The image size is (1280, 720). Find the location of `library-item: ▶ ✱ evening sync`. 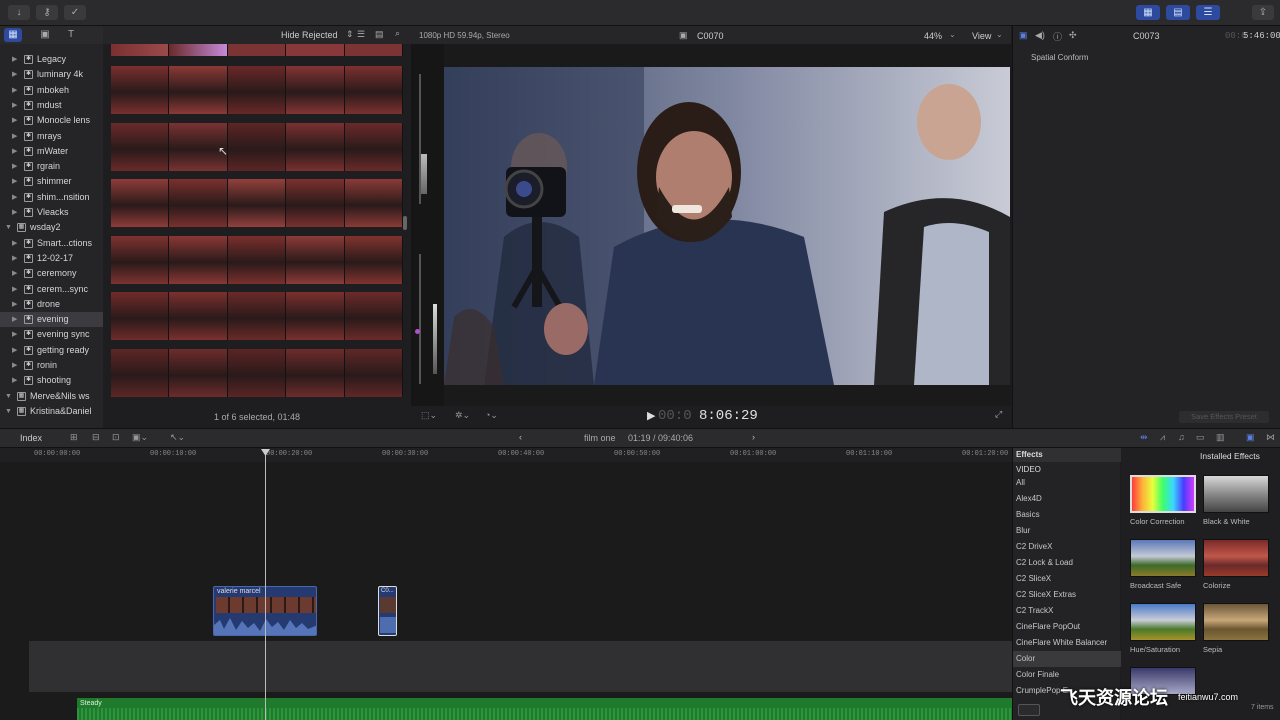

library-item: ▶ ✱ evening sync is located at coordinates (51, 334).